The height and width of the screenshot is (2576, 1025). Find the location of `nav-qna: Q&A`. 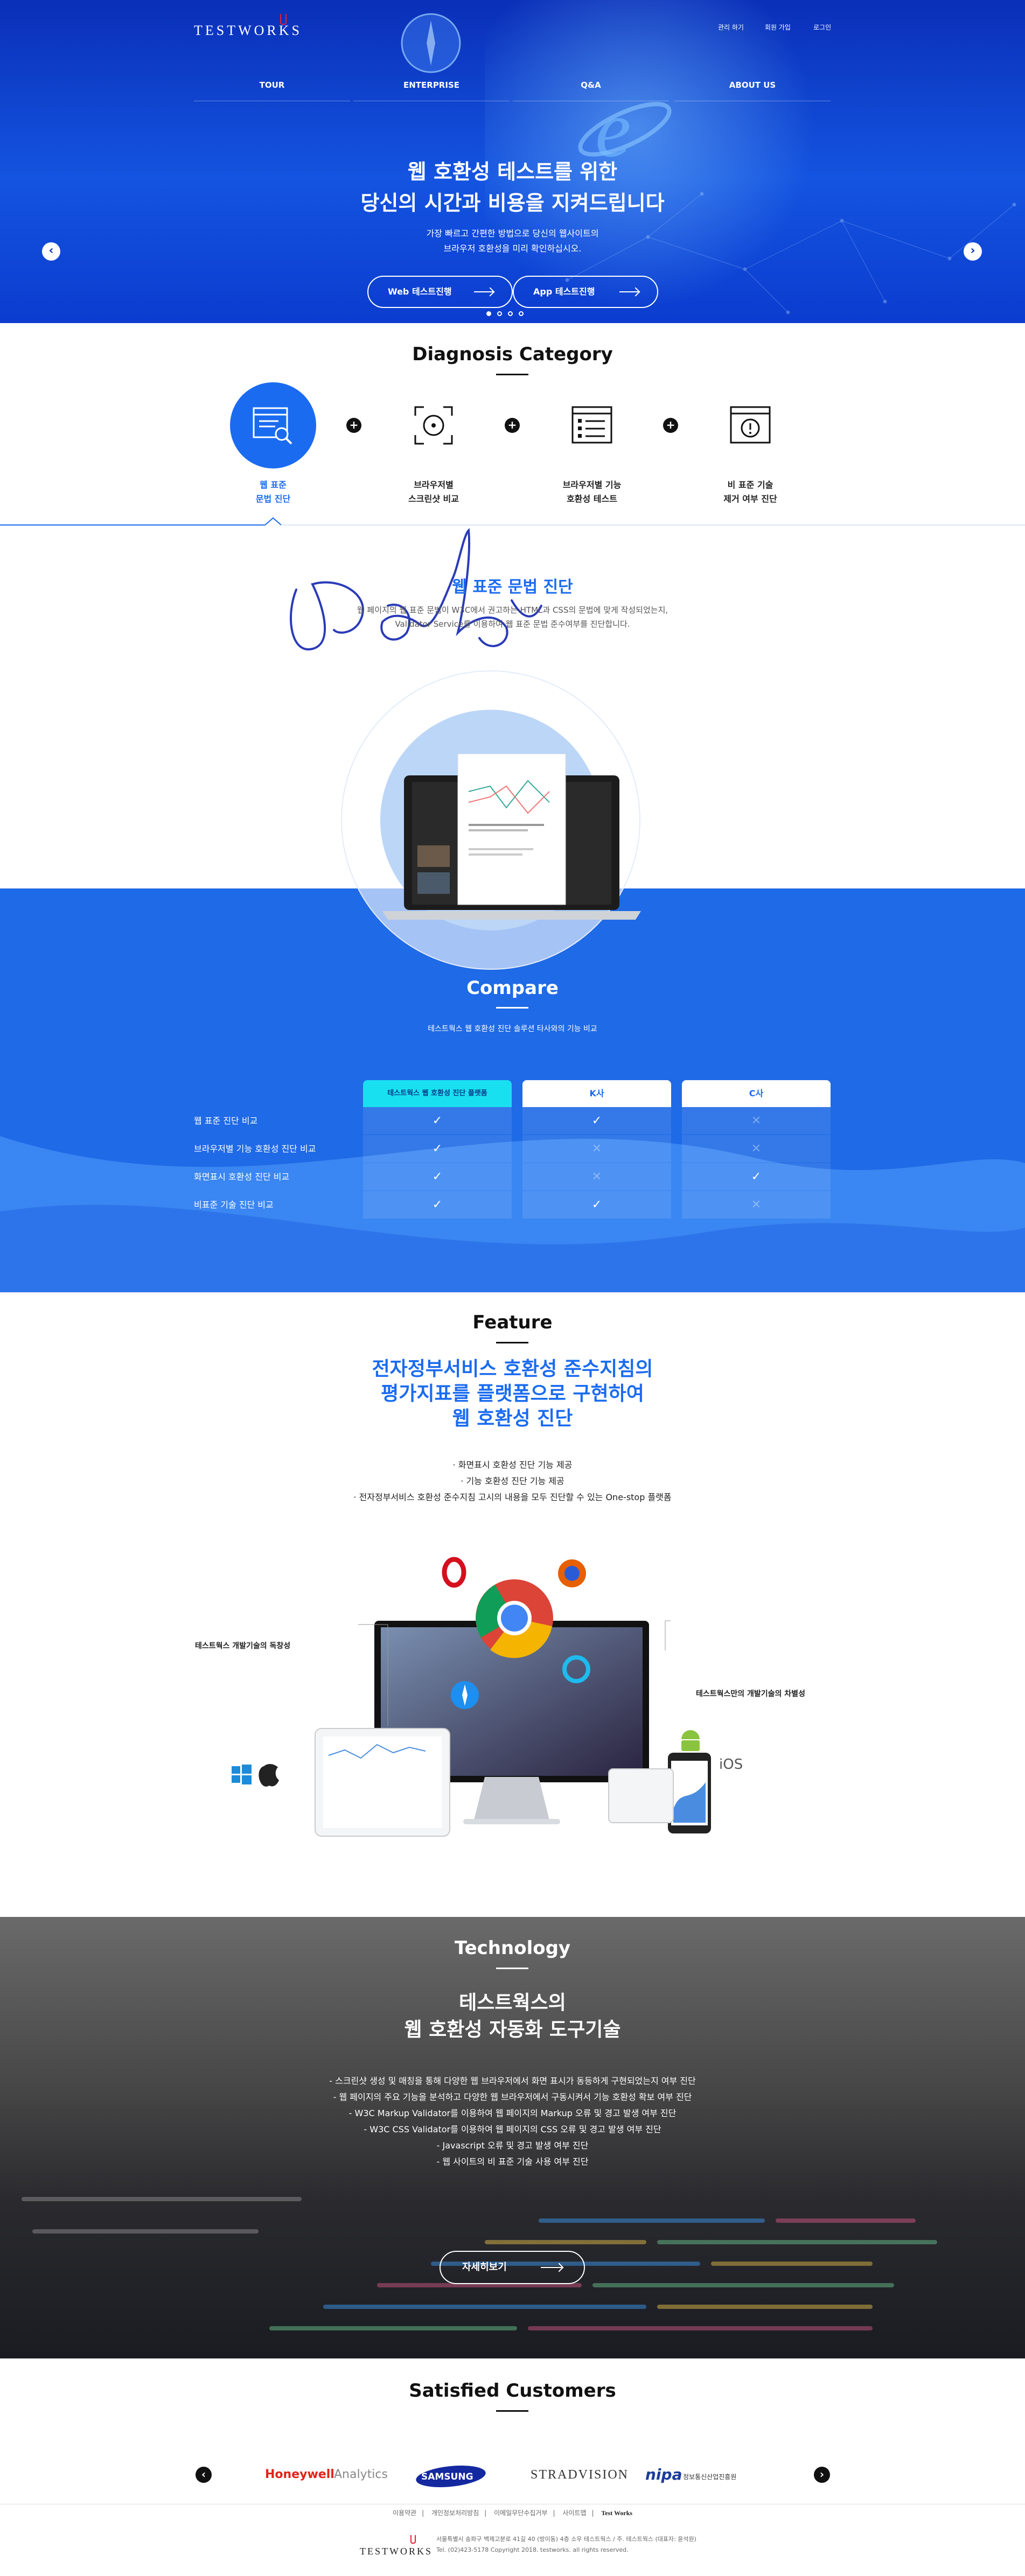

nav-qna: Q&A is located at coordinates (591, 88).